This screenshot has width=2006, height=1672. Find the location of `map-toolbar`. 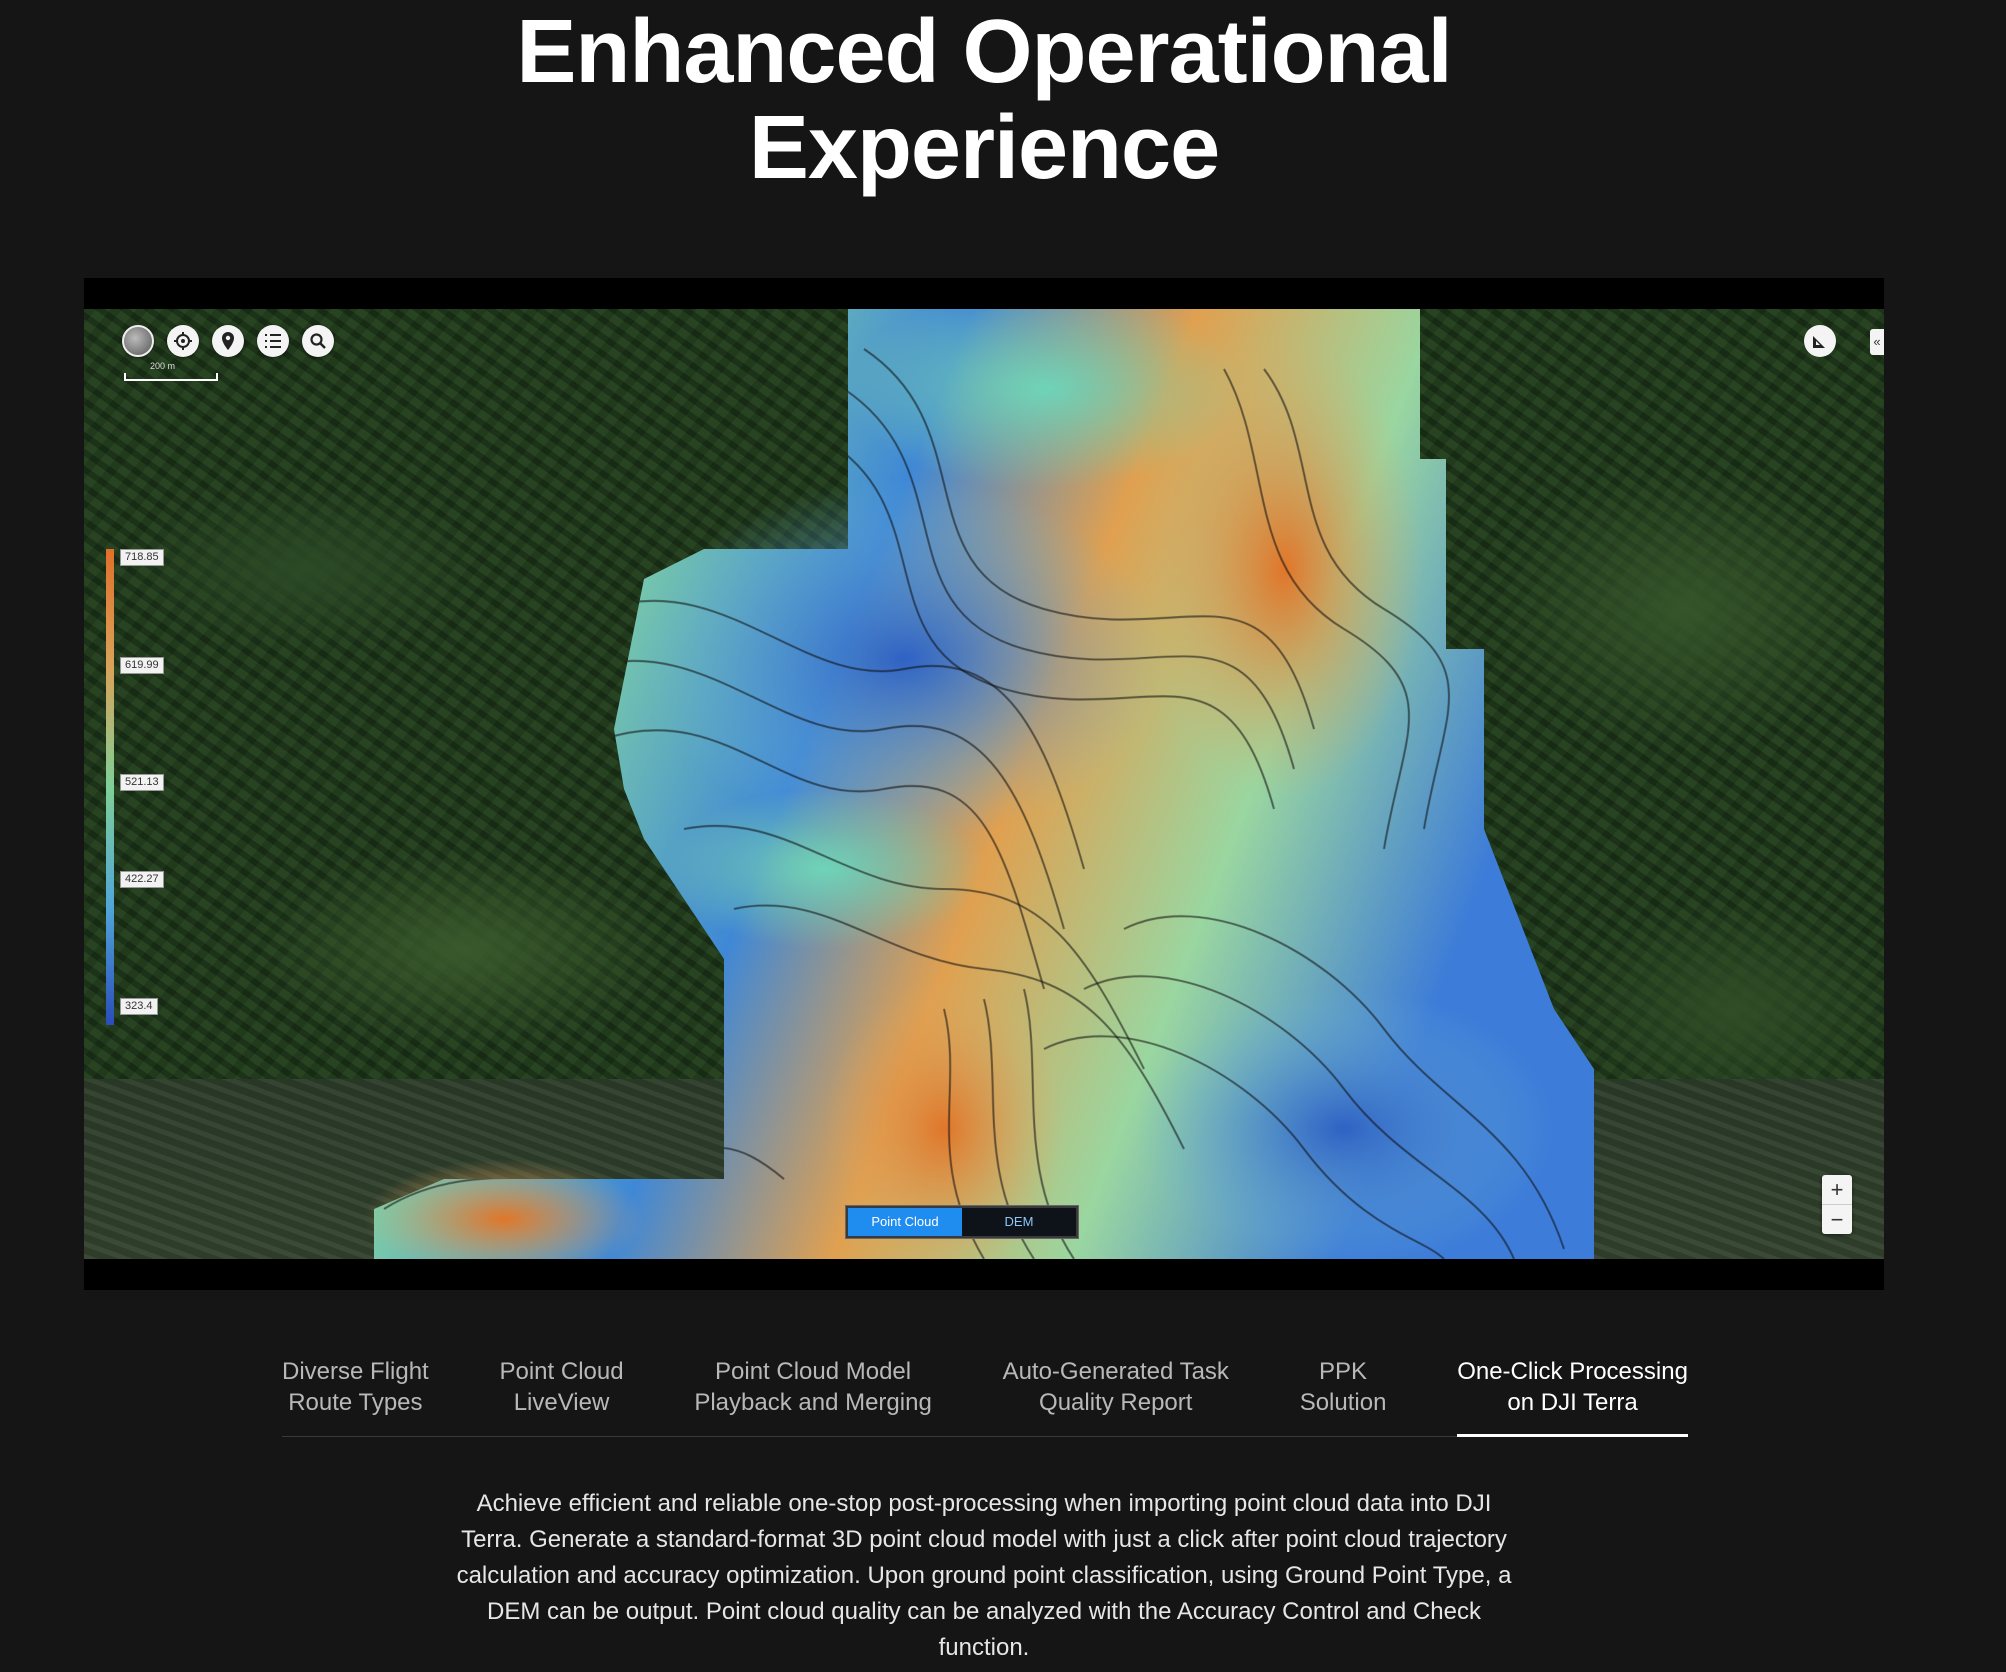

map-toolbar is located at coordinates (228, 341).